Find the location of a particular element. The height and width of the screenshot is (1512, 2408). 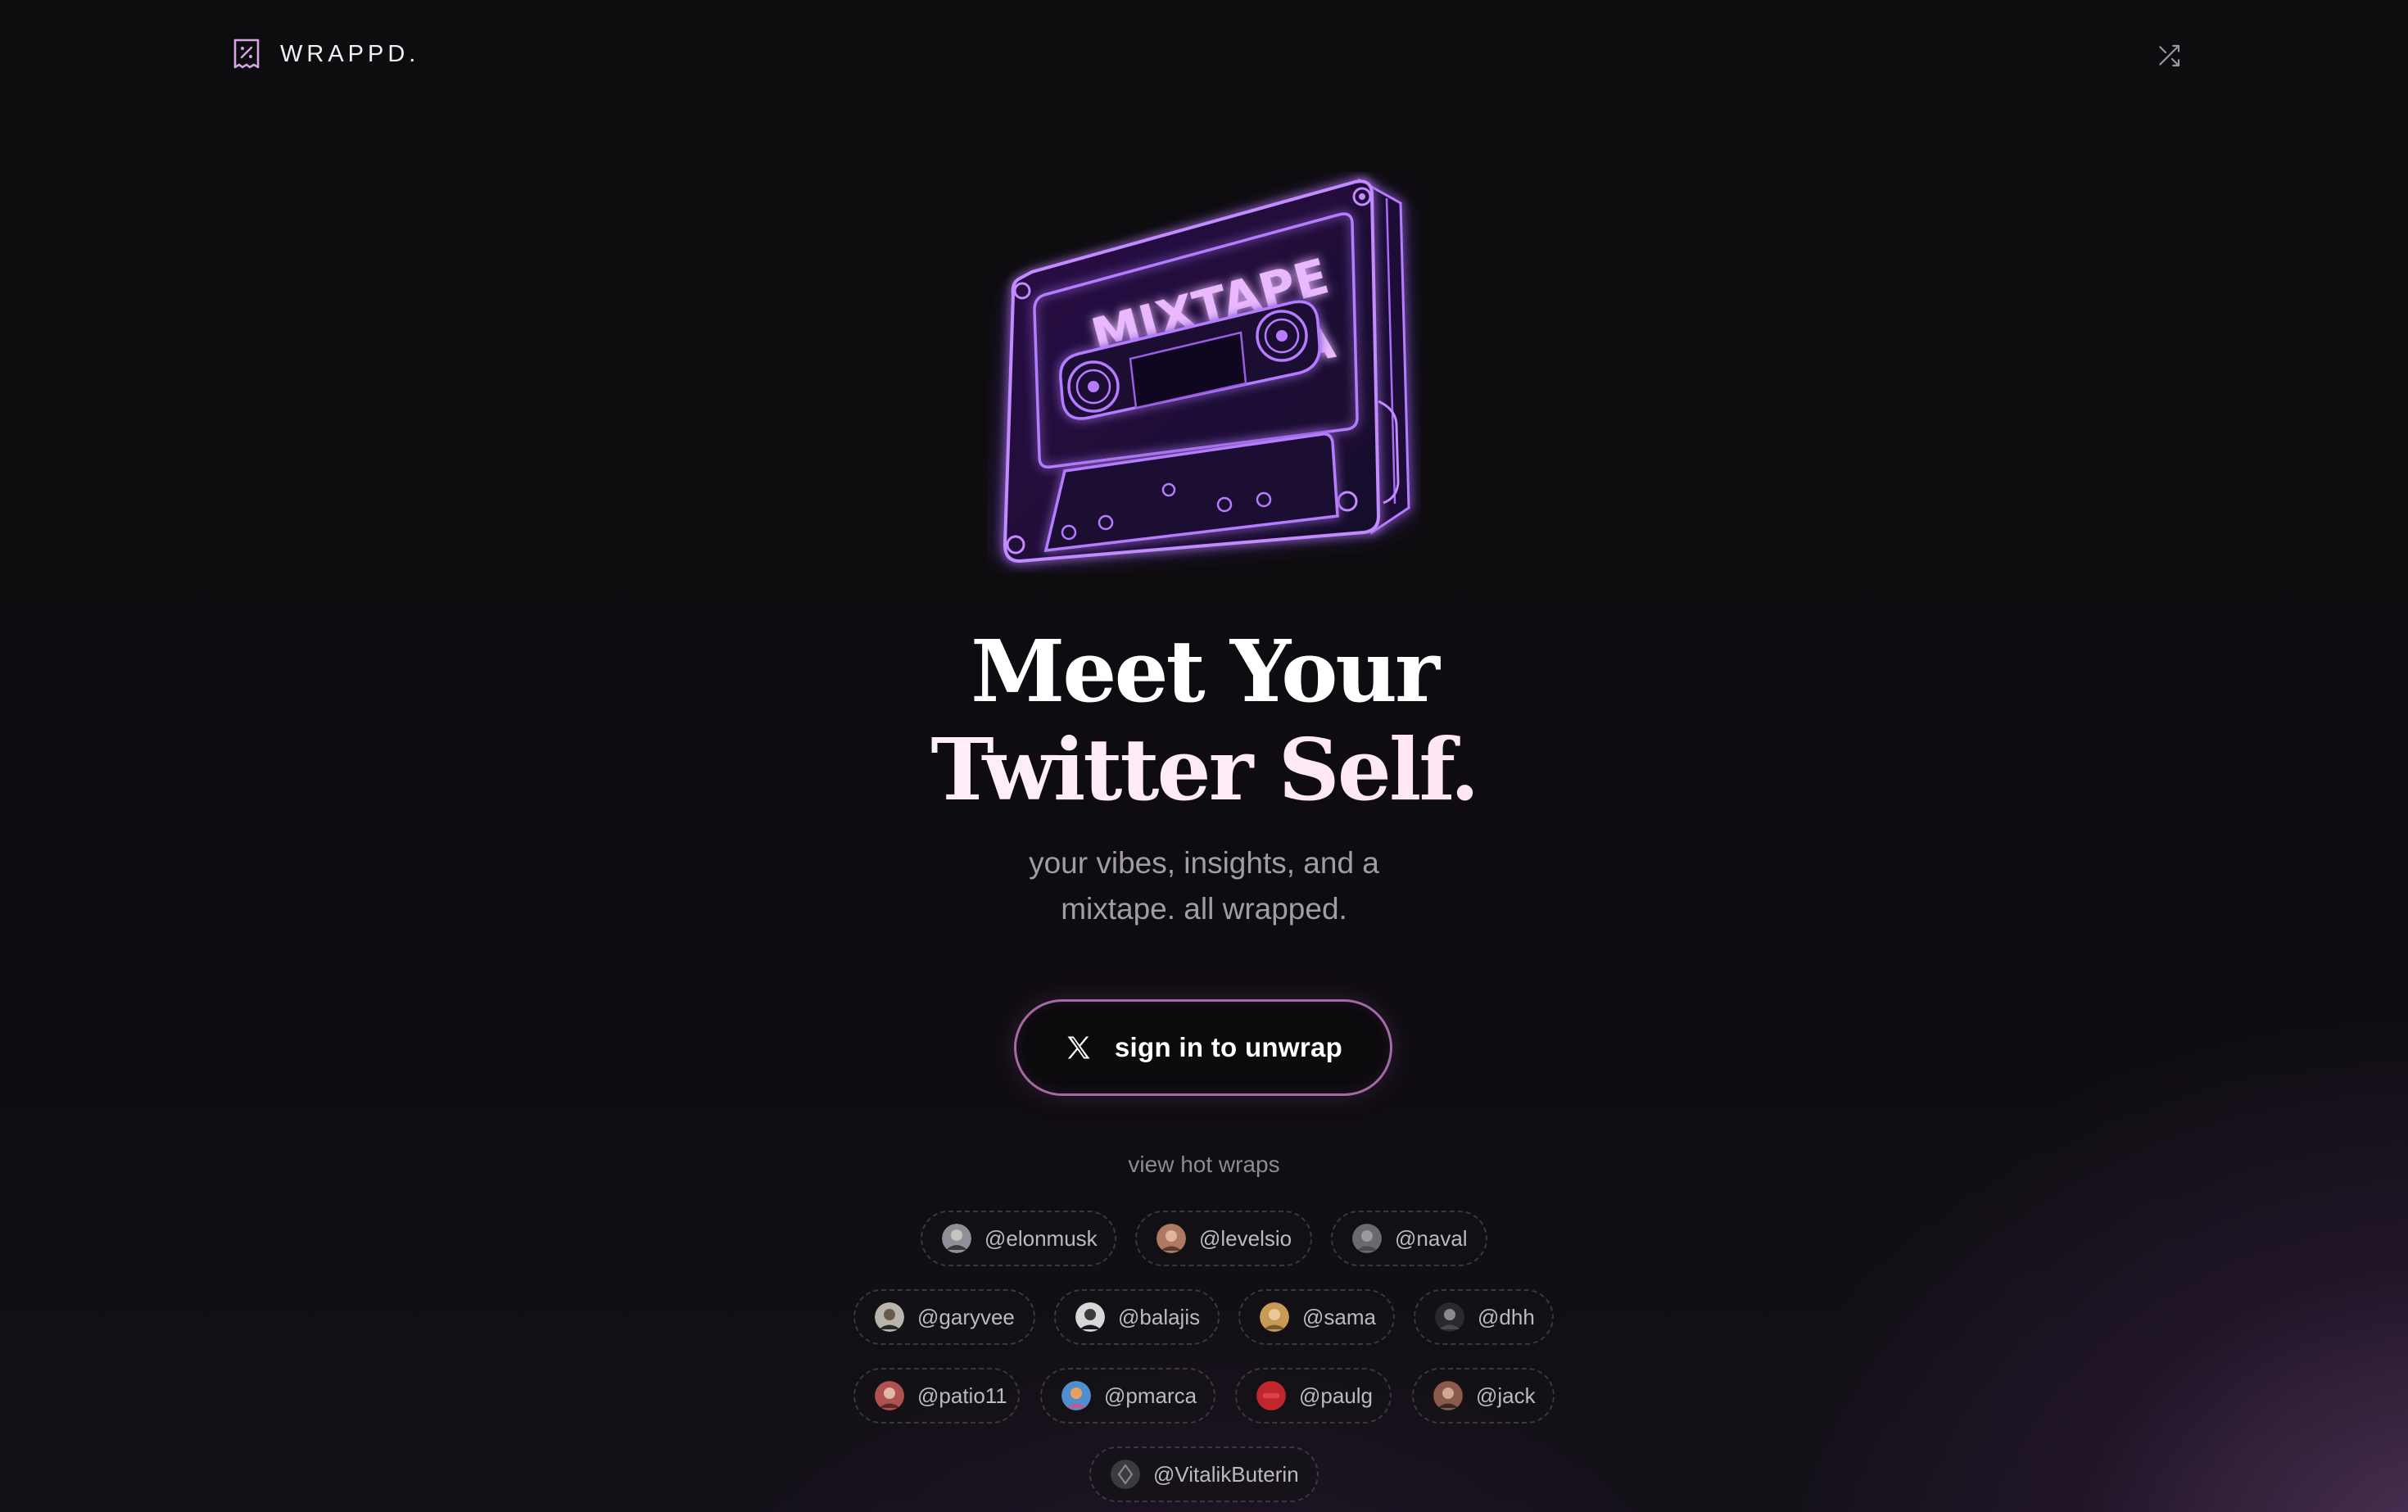

avatar-garyvee is located at coordinates (889, 1317).